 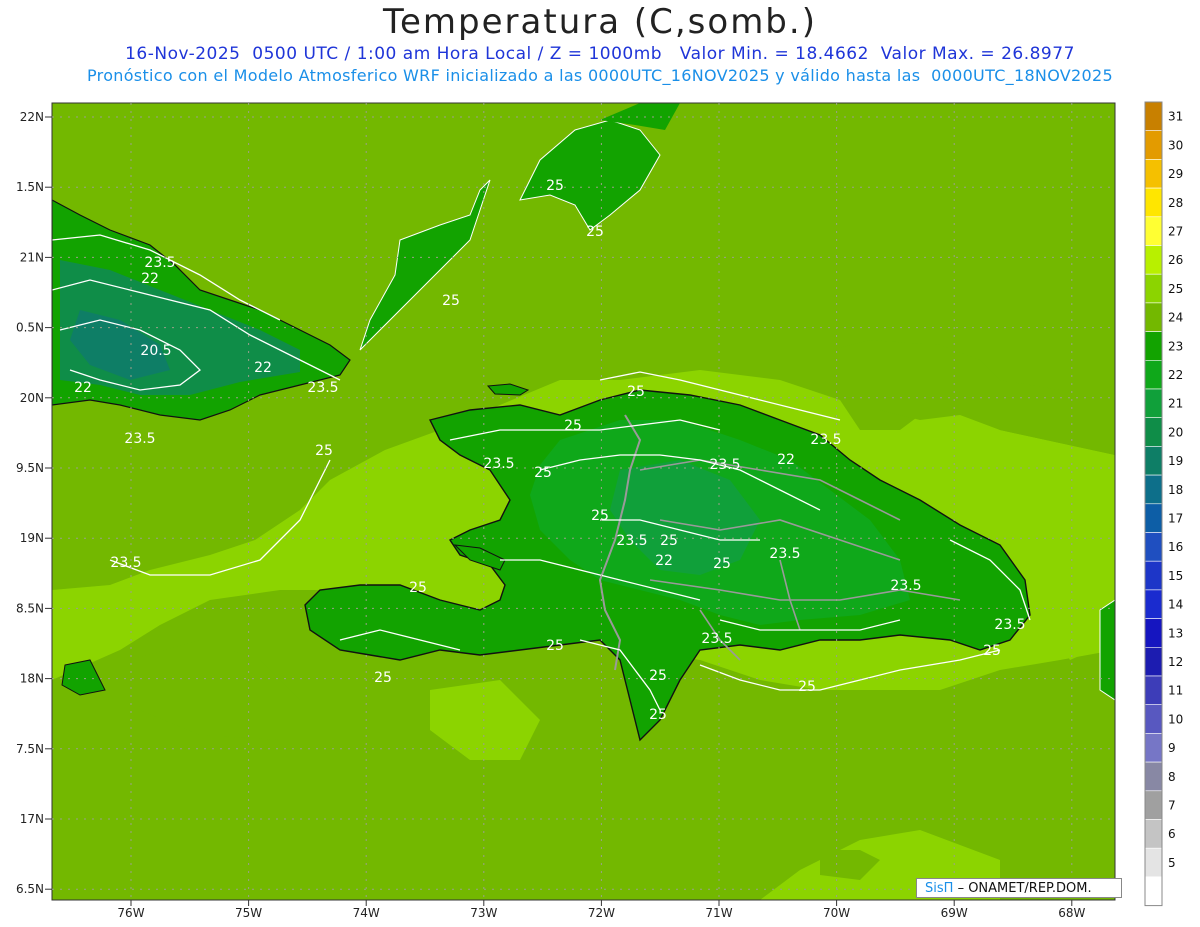 What do you see at coordinates (1175, 633) in the screenshot?
I see `colorbar-label: 13` at bounding box center [1175, 633].